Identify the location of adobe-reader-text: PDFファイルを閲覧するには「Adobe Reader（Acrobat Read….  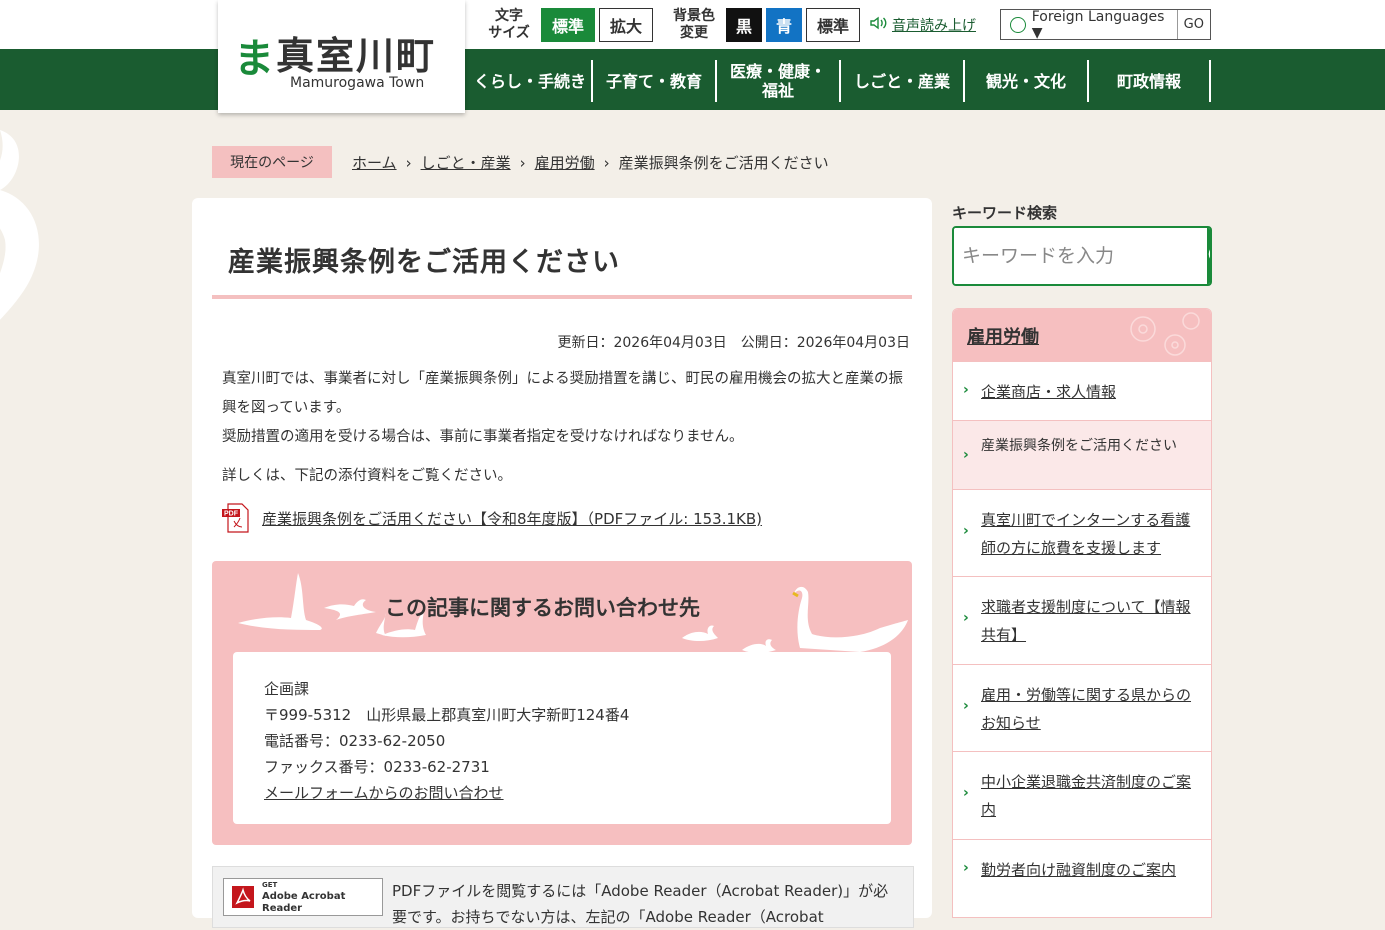
(640, 904).